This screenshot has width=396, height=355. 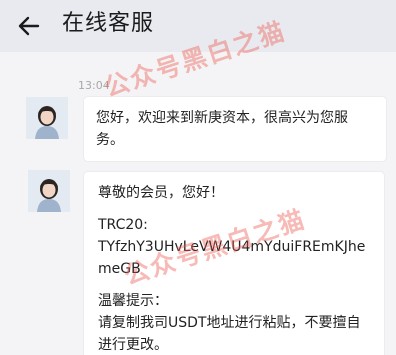 I want to click on greeting-text: 尊敬的会员，您好！, so click(x=161, y=193).